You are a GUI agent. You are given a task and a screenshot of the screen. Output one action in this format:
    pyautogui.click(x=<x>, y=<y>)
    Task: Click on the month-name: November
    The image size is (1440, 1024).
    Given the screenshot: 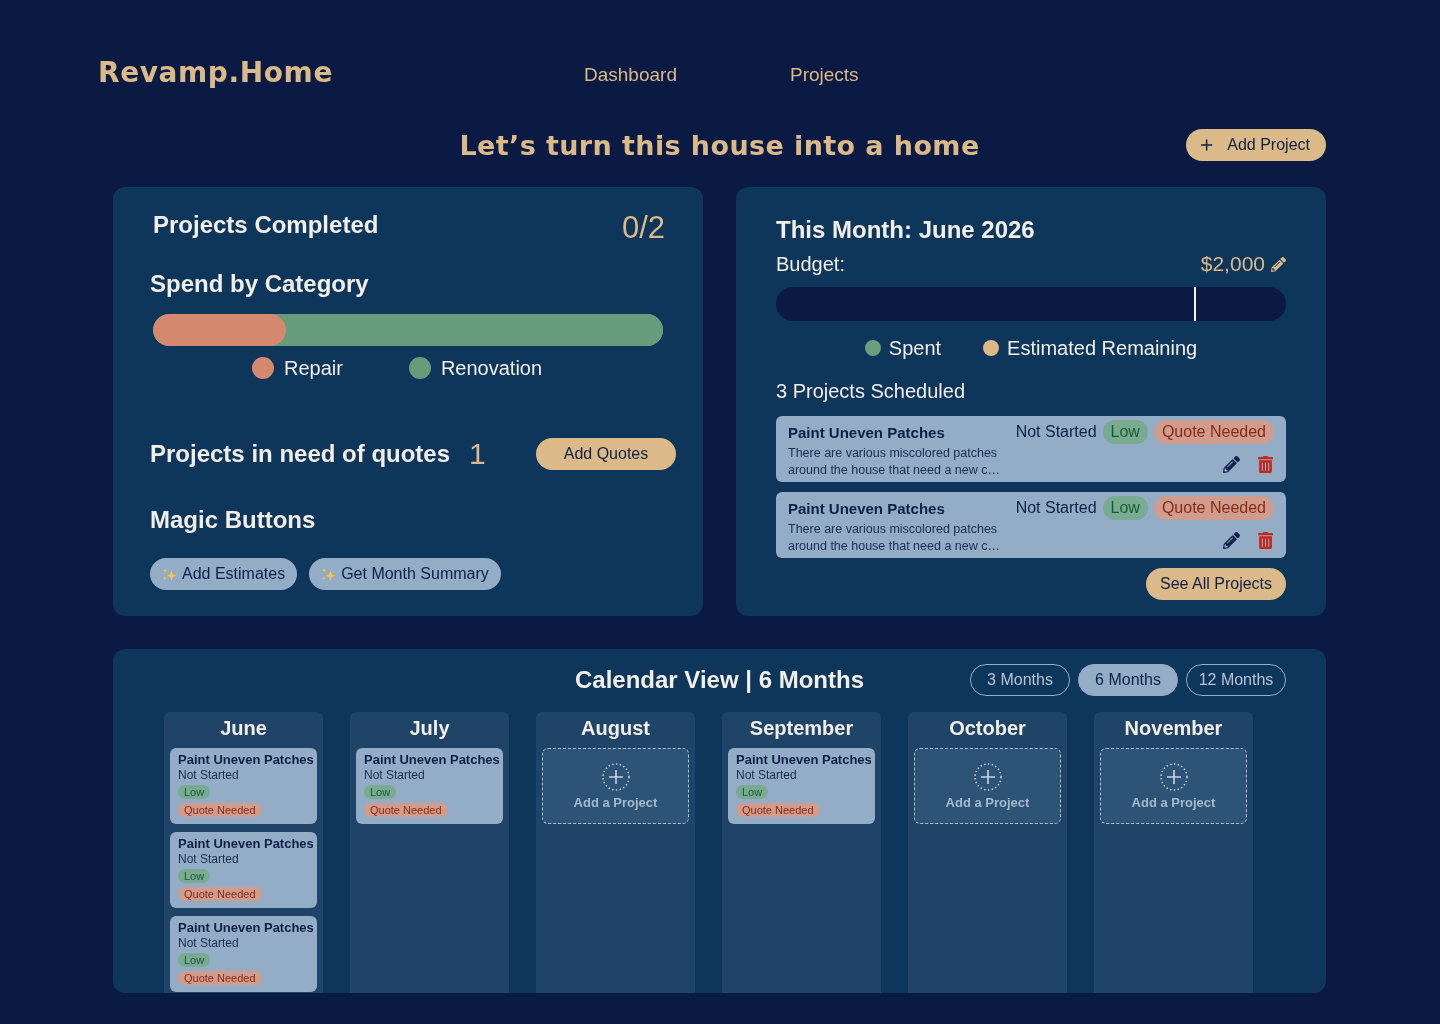 What is the action you would take?
    pyautogui.click(x=1173, y=728)
    